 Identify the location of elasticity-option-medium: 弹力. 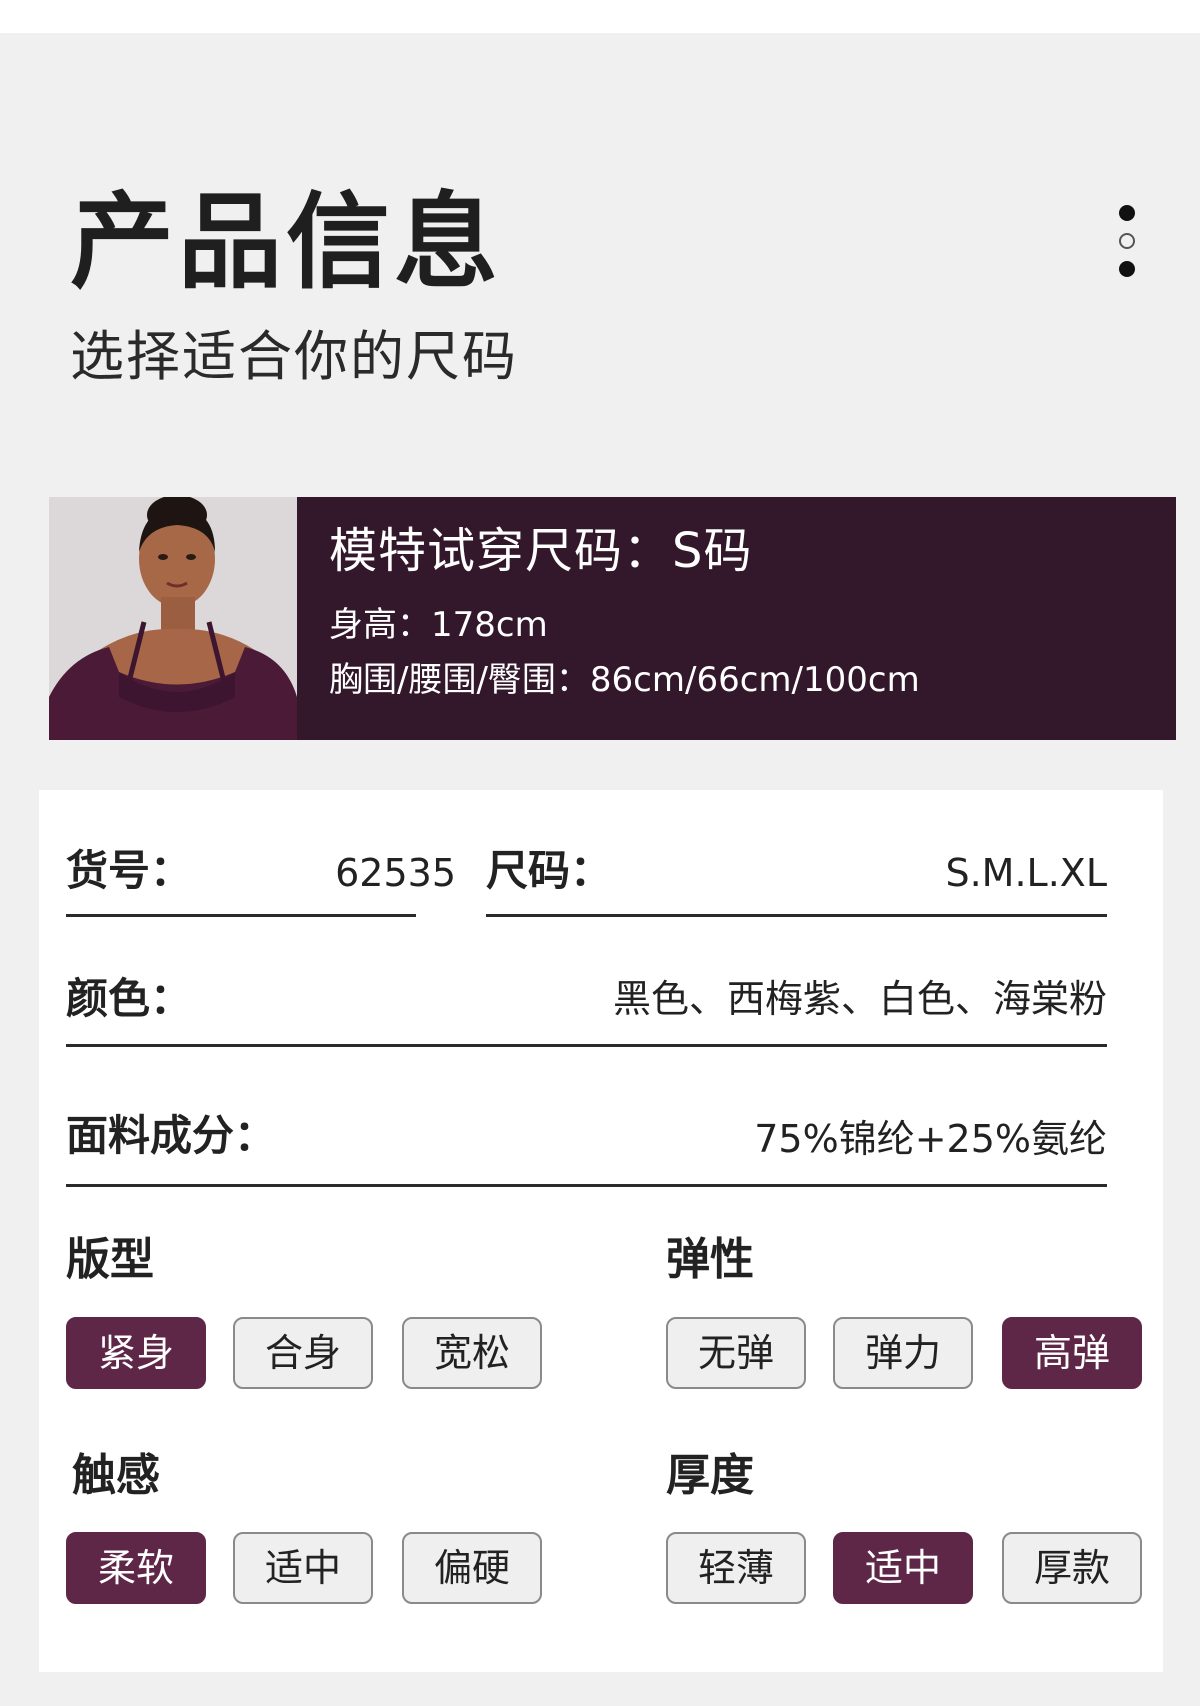
(903, 1353).